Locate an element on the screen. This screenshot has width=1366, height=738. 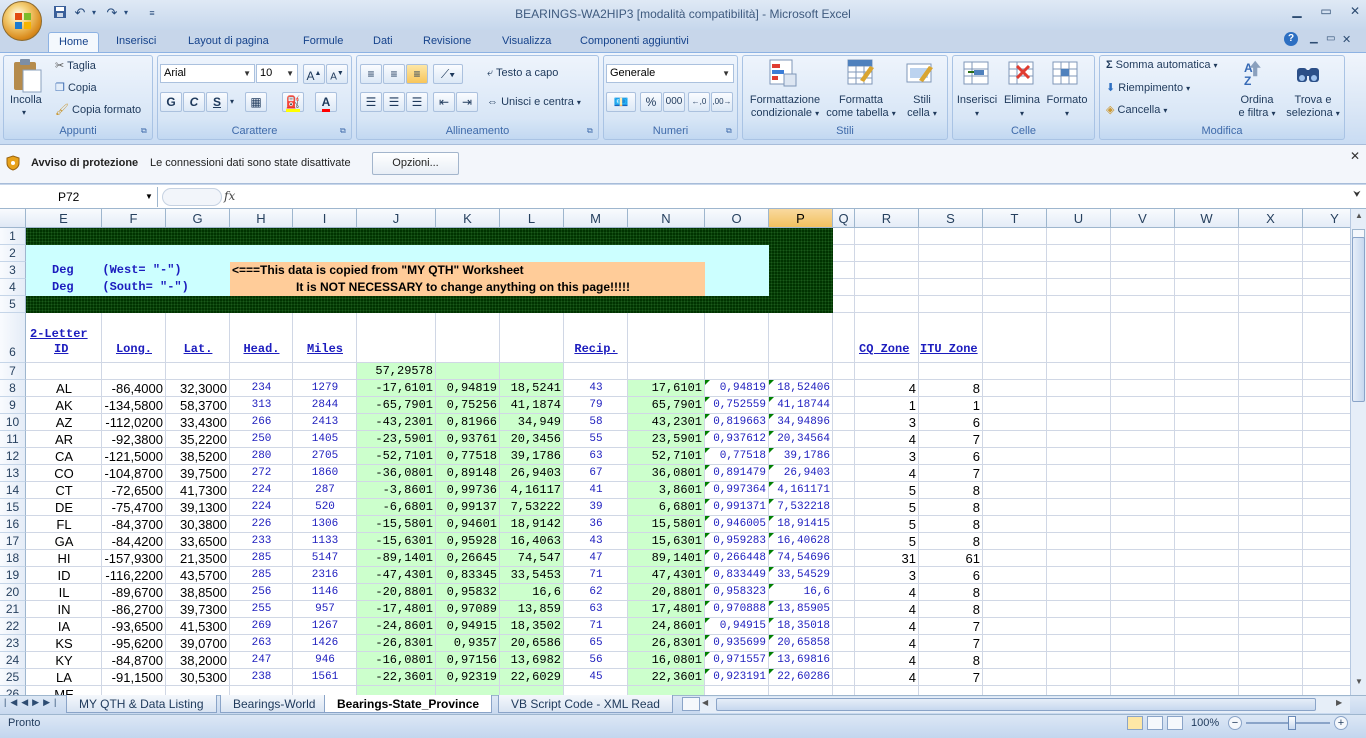
cell-o-co: 0,891479 is located at coordinates (735, 473).